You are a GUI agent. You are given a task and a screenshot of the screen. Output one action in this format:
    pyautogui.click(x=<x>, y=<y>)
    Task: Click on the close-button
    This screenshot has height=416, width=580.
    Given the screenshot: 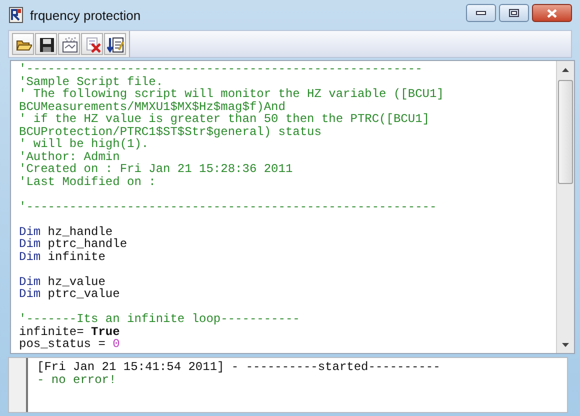 What is the action you would take?
    pyautogui.click(x=552, y=13)
    